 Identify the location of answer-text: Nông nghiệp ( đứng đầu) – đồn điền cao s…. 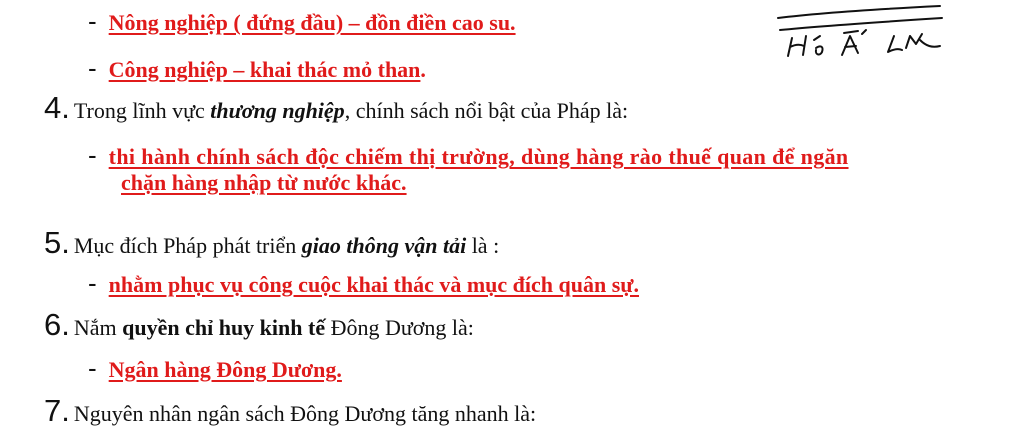
(312, 22).